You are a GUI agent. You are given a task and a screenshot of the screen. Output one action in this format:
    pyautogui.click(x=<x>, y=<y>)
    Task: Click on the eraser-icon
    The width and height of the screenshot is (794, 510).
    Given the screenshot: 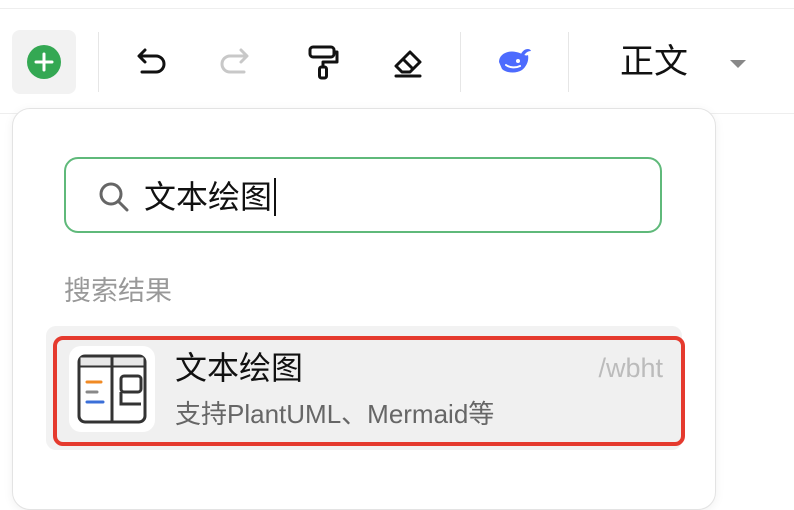 What is the action you would take?
    pyautogui.click(x=408, y=64)
    